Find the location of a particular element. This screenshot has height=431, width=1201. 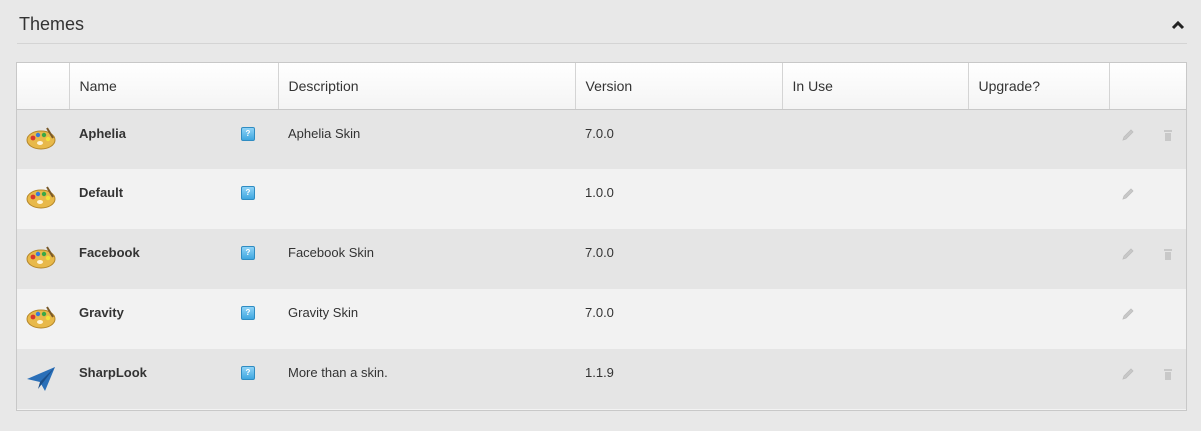

theme-name: Facebook is located at coordinates (109, 252).